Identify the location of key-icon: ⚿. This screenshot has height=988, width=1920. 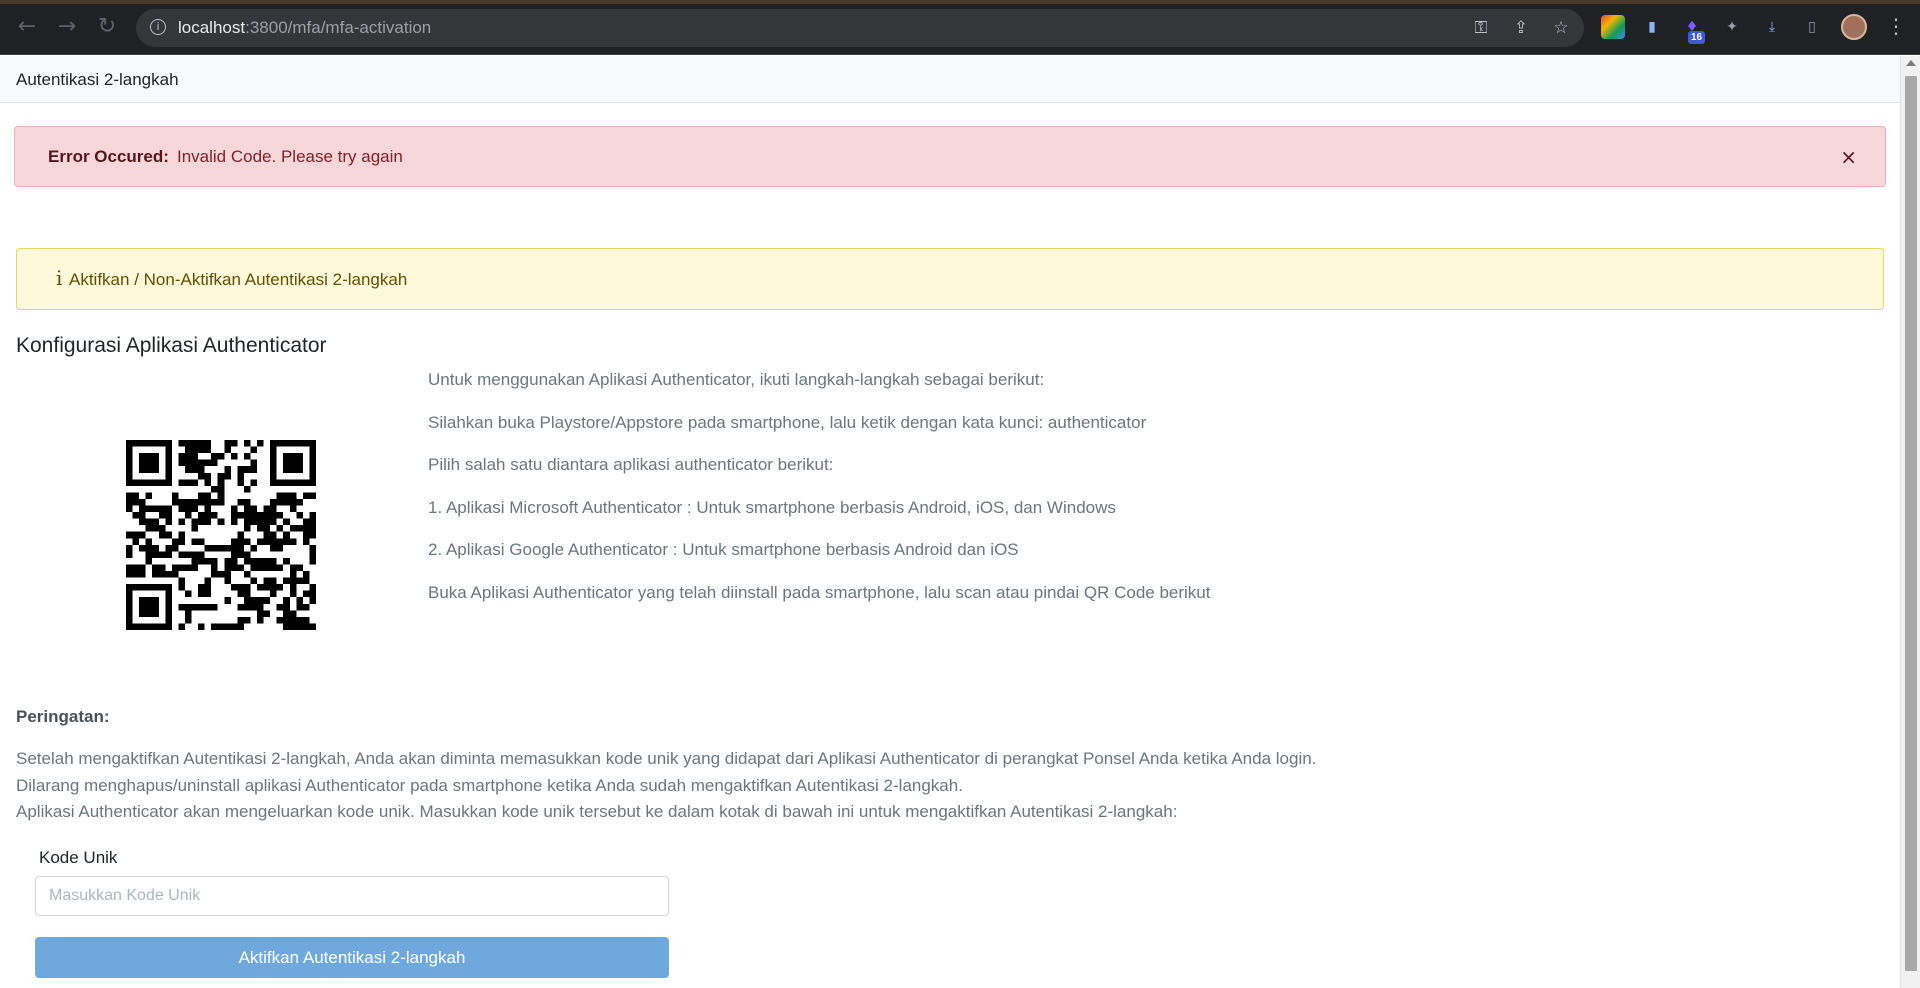
(1481, 28).